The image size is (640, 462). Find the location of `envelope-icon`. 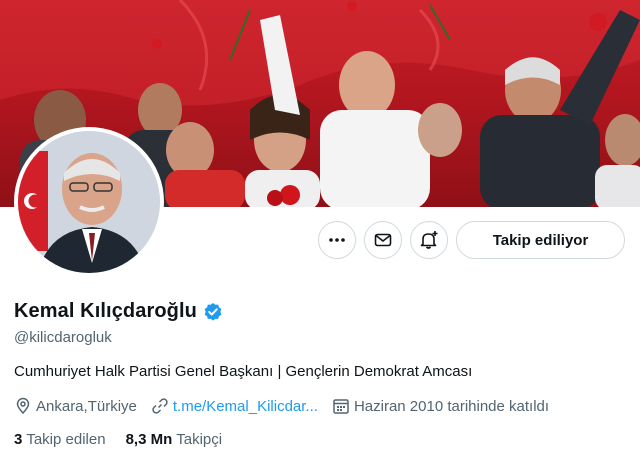

envelope-icon is located at coordinates (383, 240).